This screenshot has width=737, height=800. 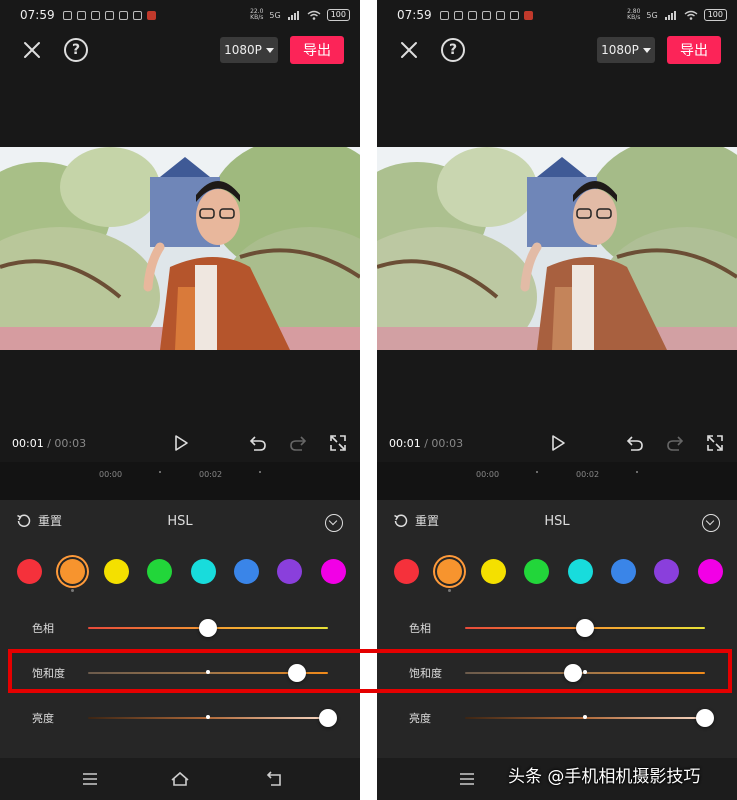 What do you see at coordinates (588, 474) in the screenshot?
I see `ruler-tick-label: 00:02` at bounding box center [588, 474].